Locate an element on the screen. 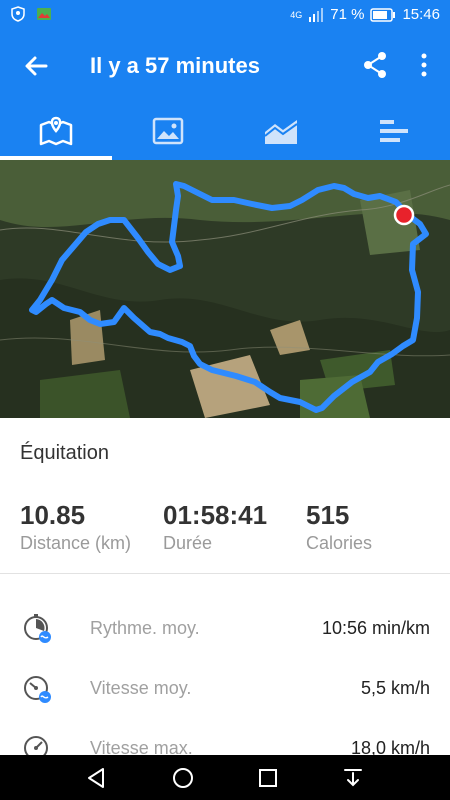  tab-photos is located at coordinates (168, 131).